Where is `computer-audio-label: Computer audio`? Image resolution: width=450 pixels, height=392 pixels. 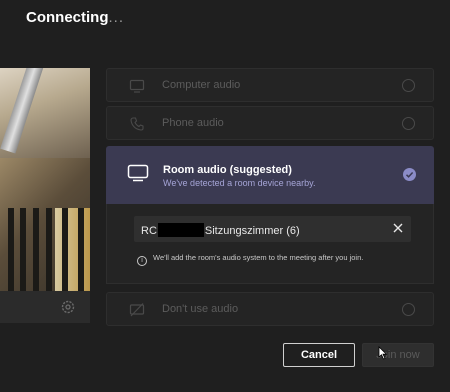
computer-audio-label: Computer audio is located at coordinates (201, 85).